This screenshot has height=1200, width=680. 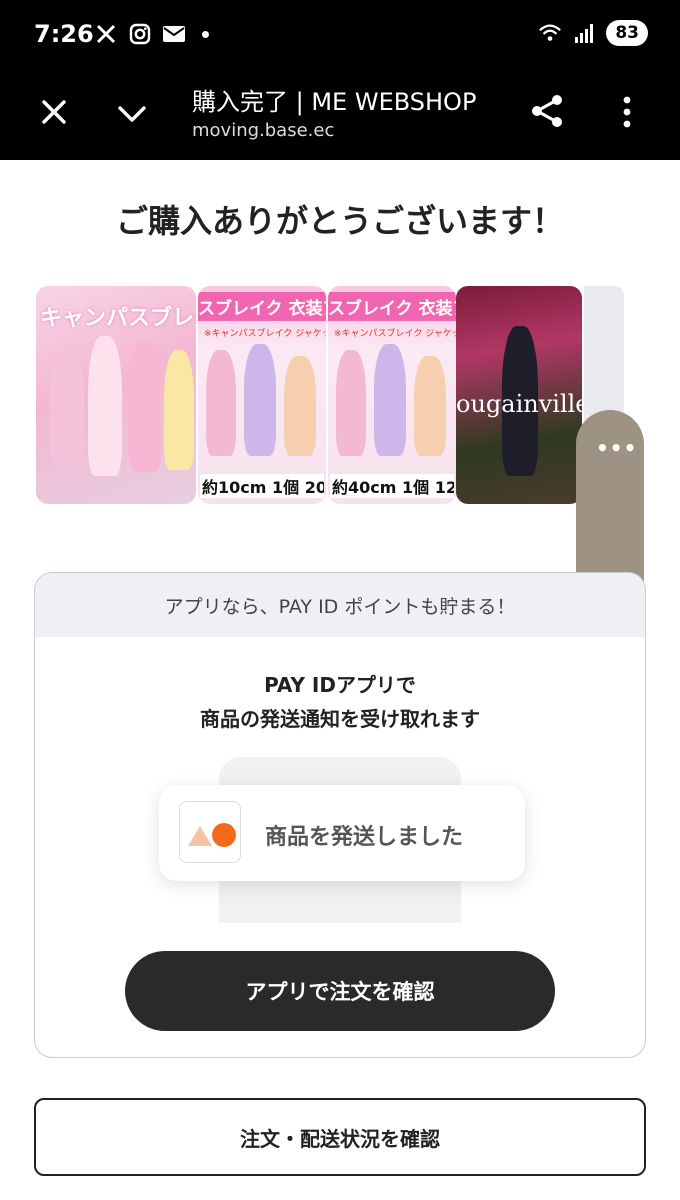 What do you see at coordinates (627, 33) in the screenshot?
I see `battery-icon: 83` at bounding box center [627, 33].